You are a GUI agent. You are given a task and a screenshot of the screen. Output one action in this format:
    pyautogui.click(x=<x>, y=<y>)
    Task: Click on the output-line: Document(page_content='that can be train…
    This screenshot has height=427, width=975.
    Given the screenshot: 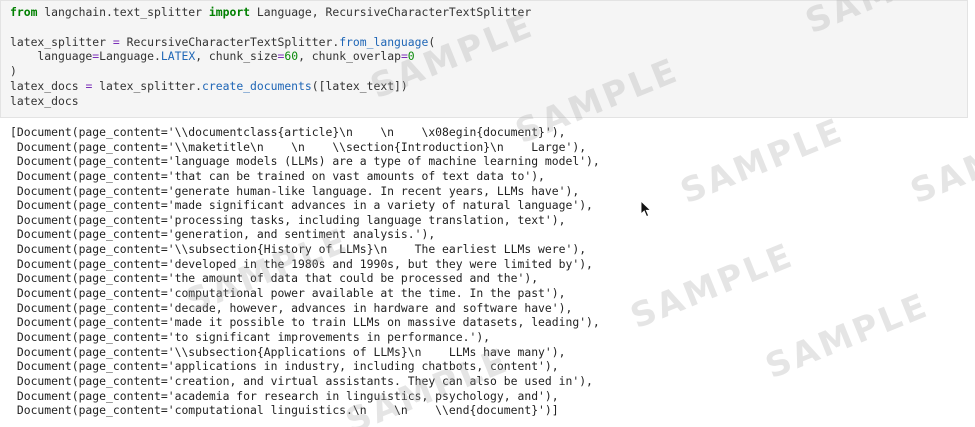 What is the action you would take?
    pyautogui.click(x=277, y=175)
    